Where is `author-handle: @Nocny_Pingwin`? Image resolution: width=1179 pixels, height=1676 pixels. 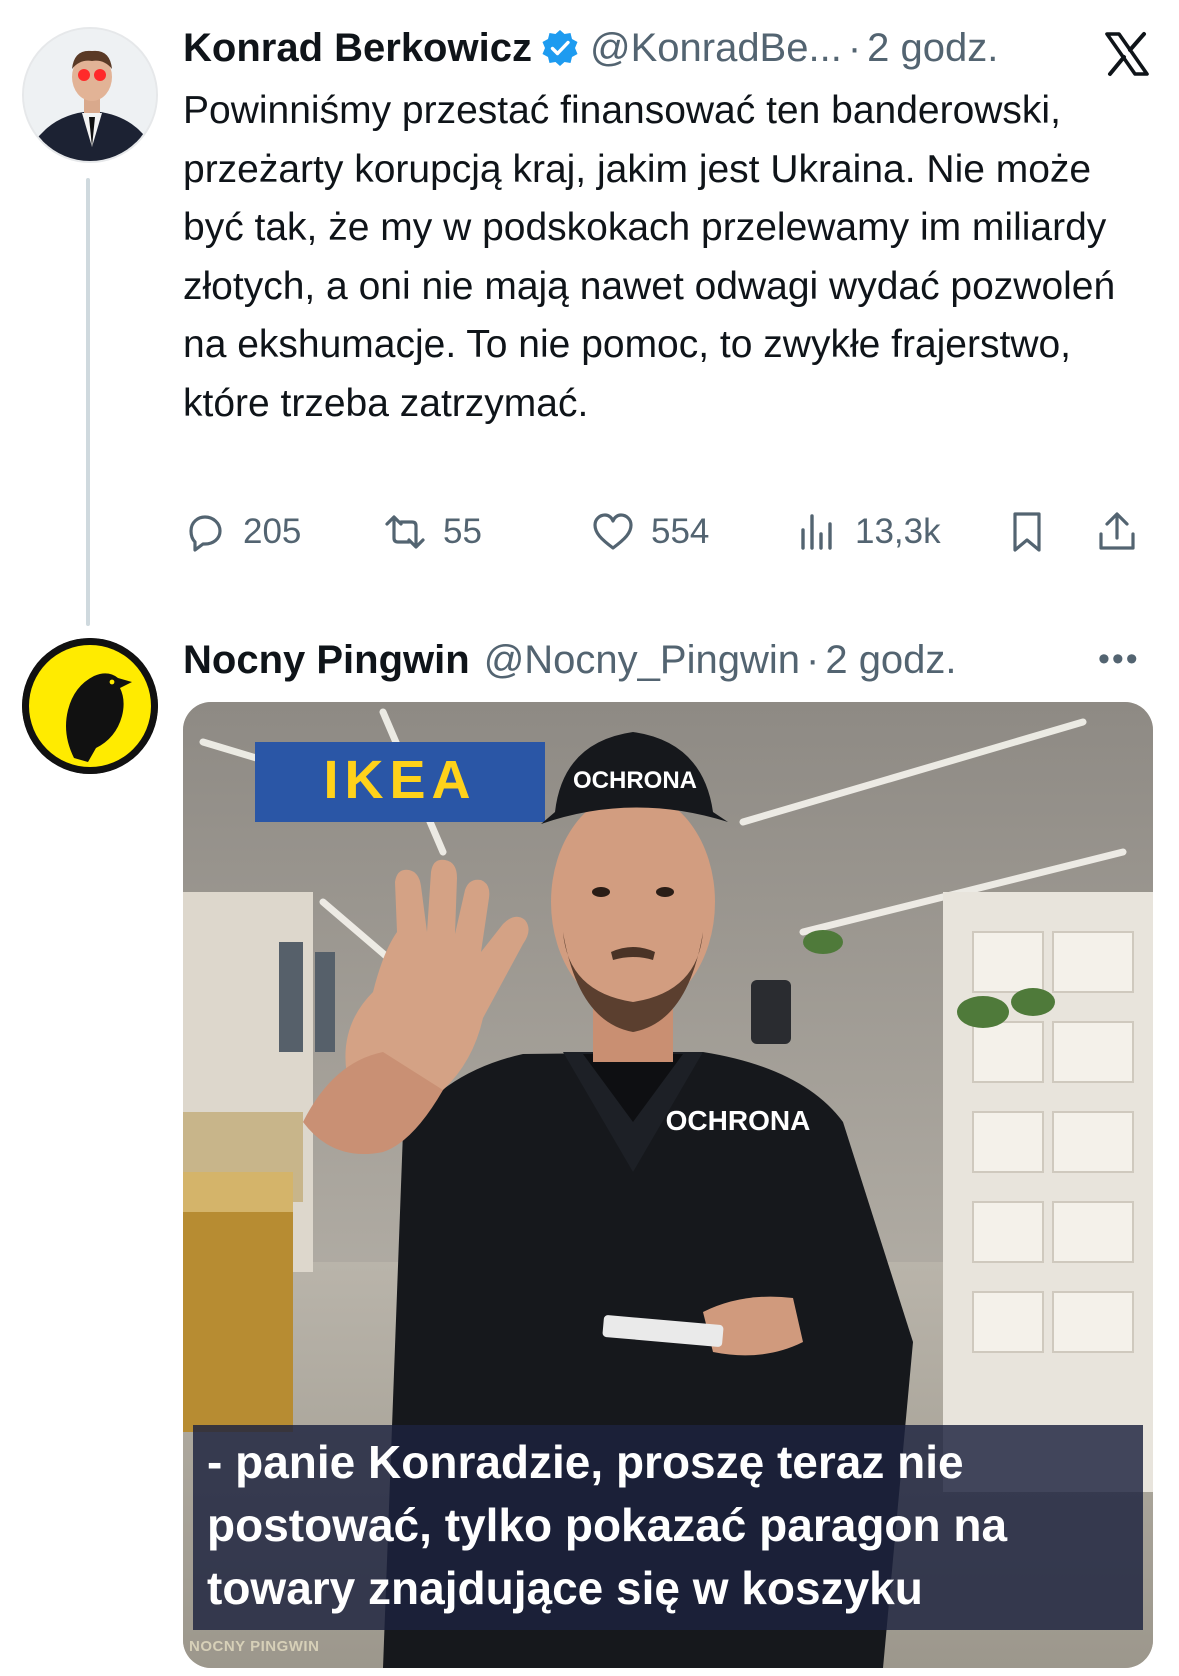 author-handle: @Nocny_Pingwin is located at coordinates (642, 660).